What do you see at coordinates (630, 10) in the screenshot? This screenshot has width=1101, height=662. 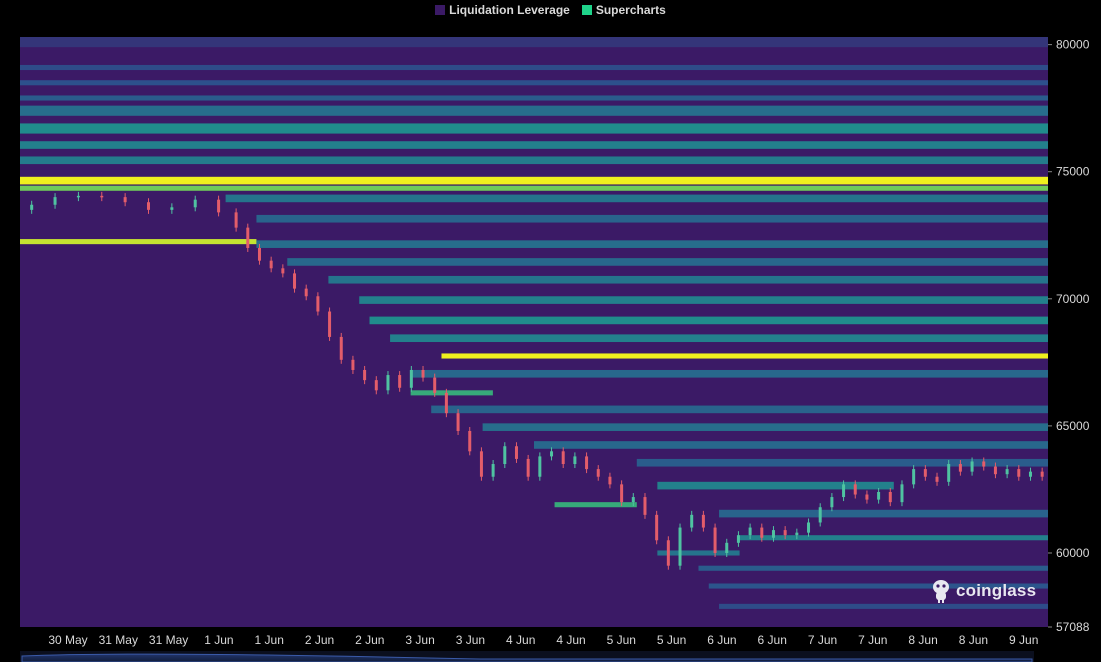 I see `legend-label-supercharts: Supercharts` at bounding box center [630, 10].